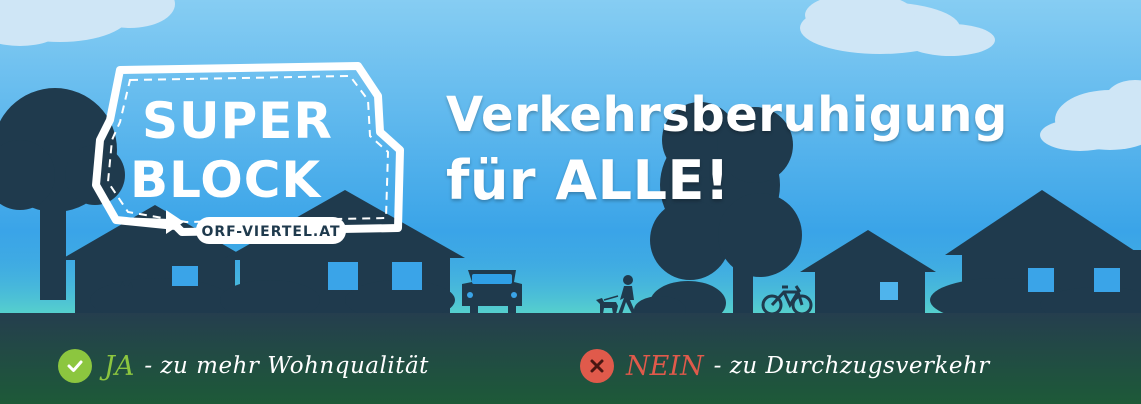  I want to click on logo-line-super: SUPER, so click(237, 121).